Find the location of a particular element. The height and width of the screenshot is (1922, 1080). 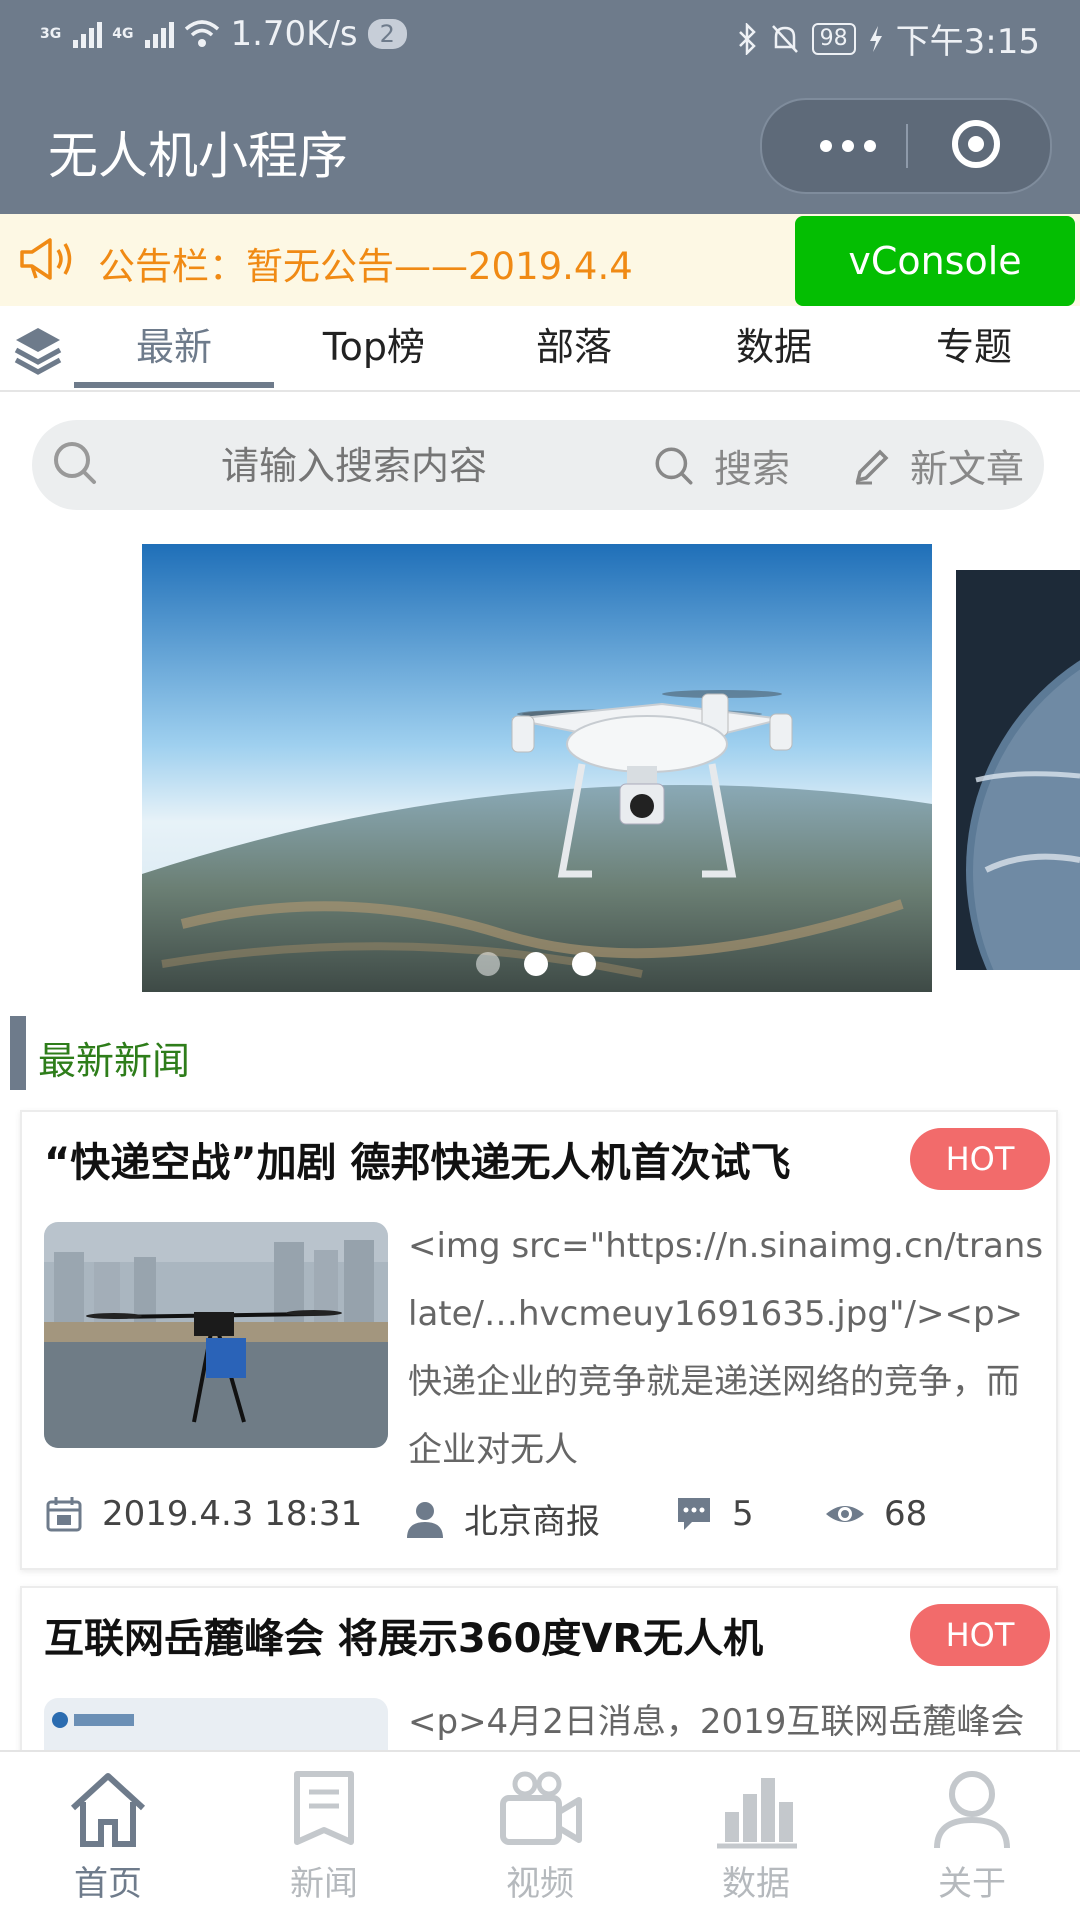

publish-date-text: 2019.4.3 18:31 is located at coordinates (232, 1514).